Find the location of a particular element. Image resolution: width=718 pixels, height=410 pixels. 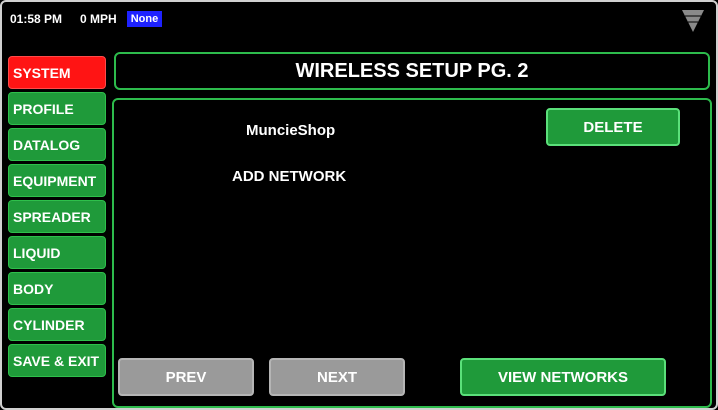

speed-readout: 0 MPH is located at coordinates (98, 19).